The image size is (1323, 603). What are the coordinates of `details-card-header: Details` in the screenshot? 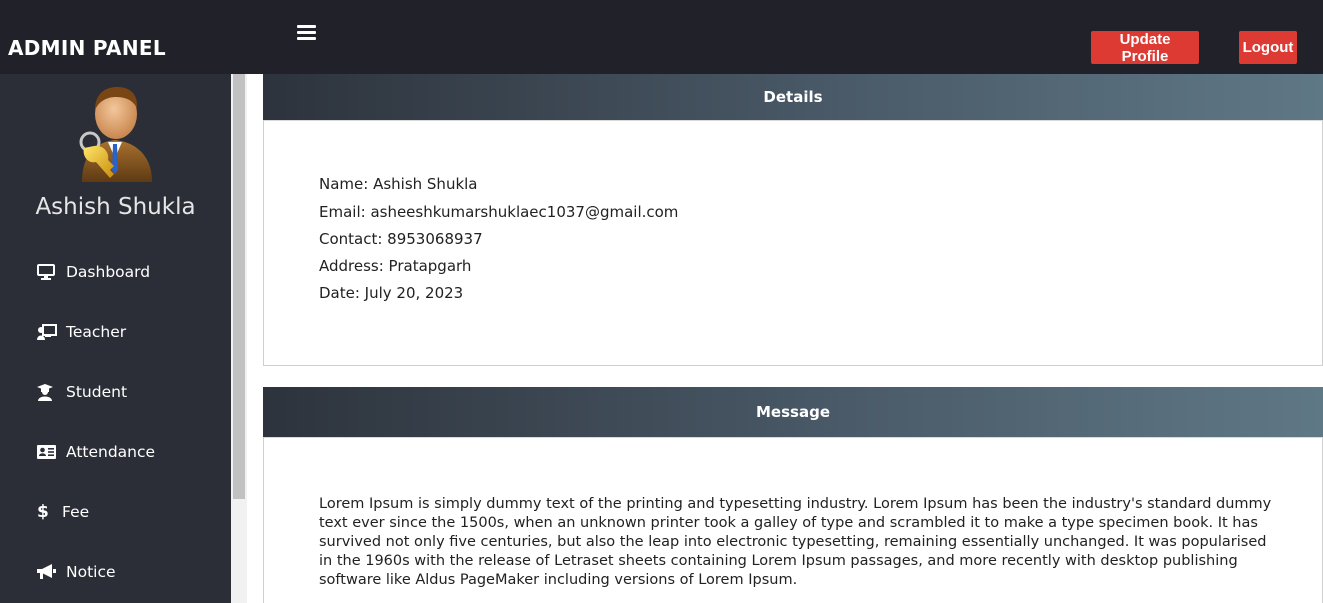 It's located at (793, 97).